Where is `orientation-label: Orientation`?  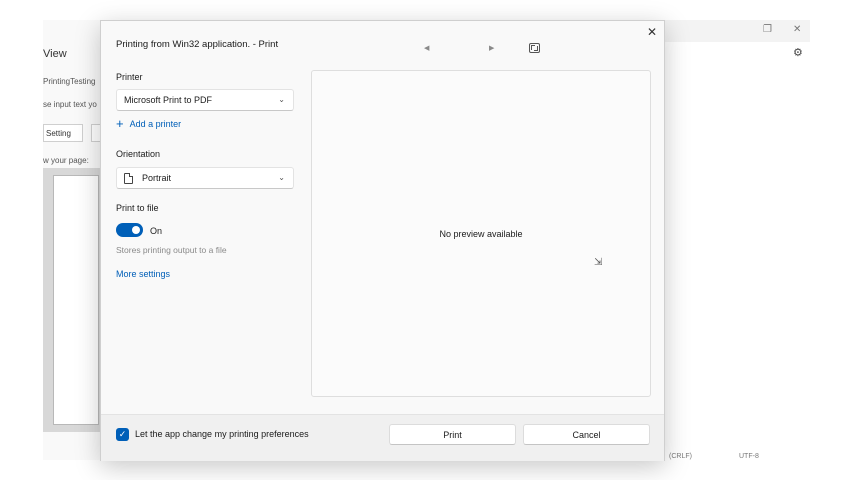 orientation-label: Orientation is located at coordinates (138, 154).